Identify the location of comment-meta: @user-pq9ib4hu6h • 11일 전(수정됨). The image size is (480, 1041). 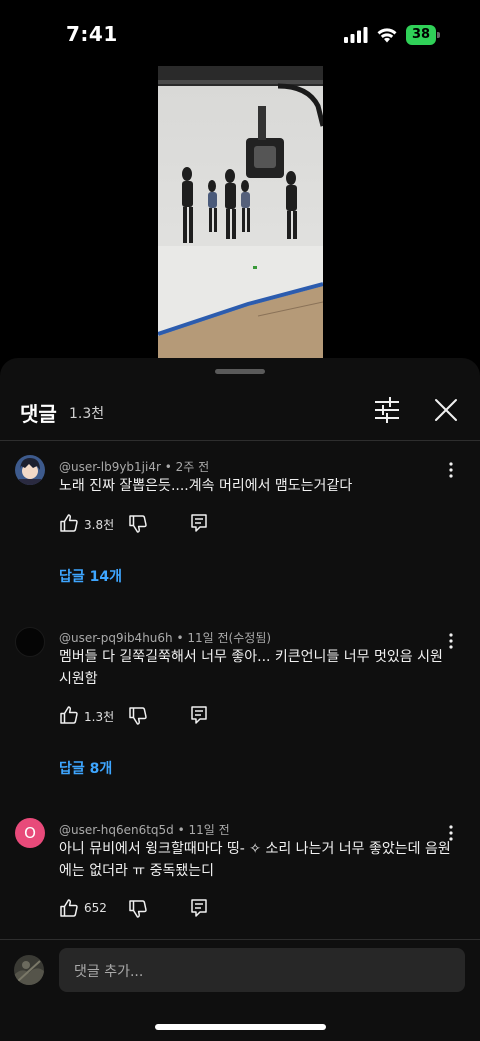
(165, 638).